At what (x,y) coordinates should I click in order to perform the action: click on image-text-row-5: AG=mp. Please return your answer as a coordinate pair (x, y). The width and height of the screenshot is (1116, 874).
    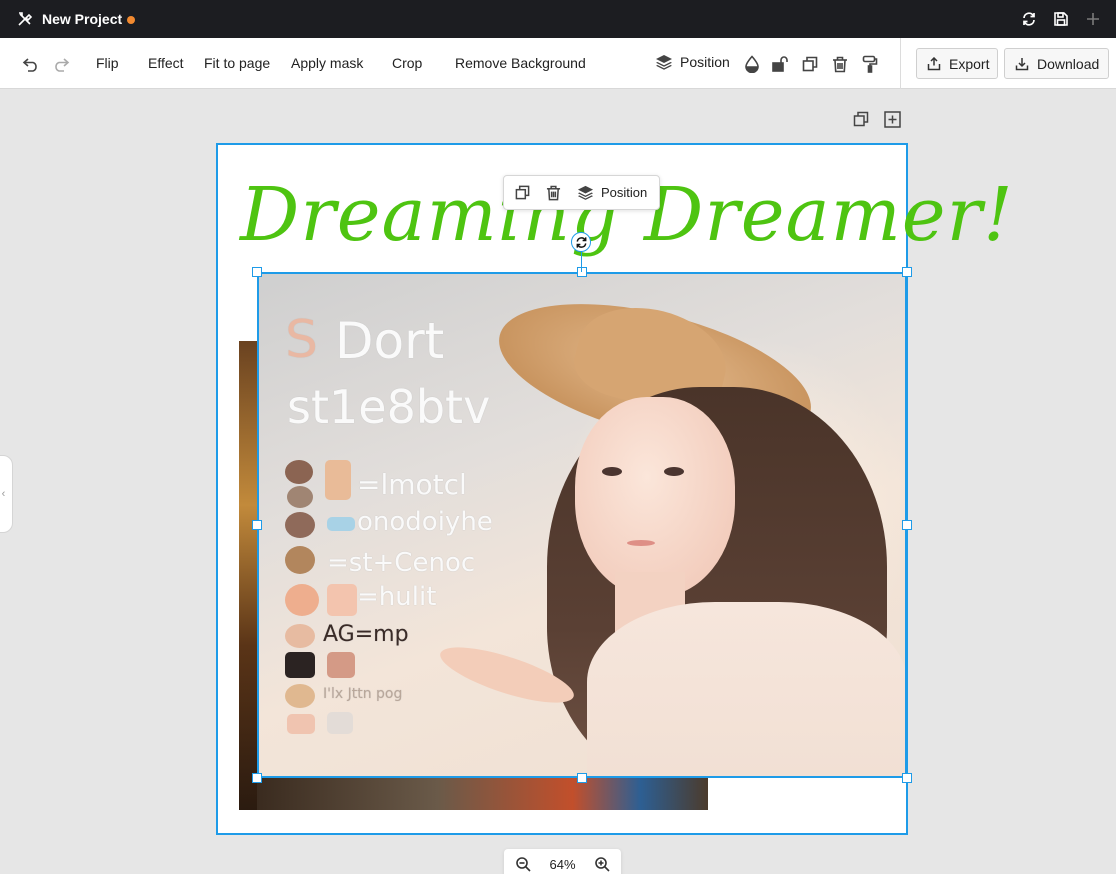
    Looking at the image, I should click on (366, 634).